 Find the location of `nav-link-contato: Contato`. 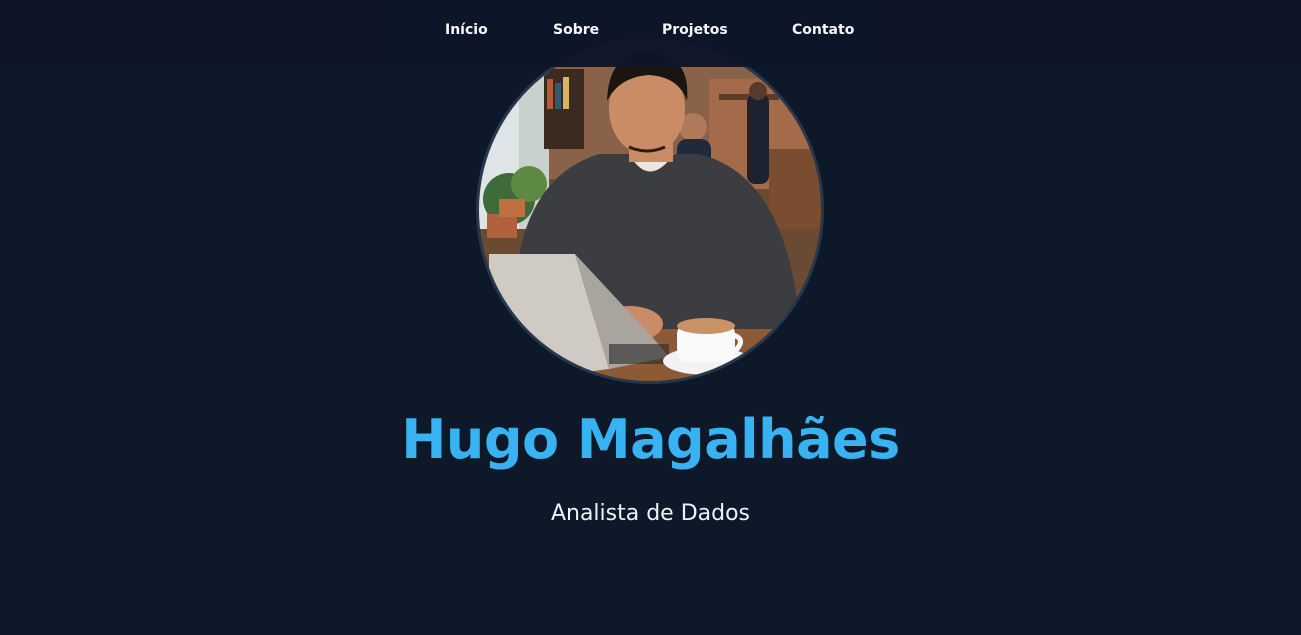

nav-link-contato: Contato is located at coordinates (823, 30).